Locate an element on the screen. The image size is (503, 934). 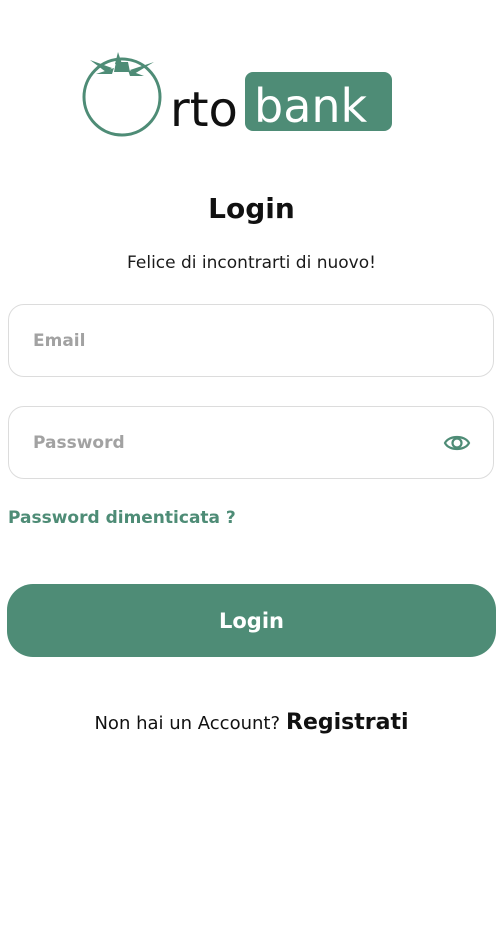
logo-graphic: rto bank is located at coordinates (237, 95).